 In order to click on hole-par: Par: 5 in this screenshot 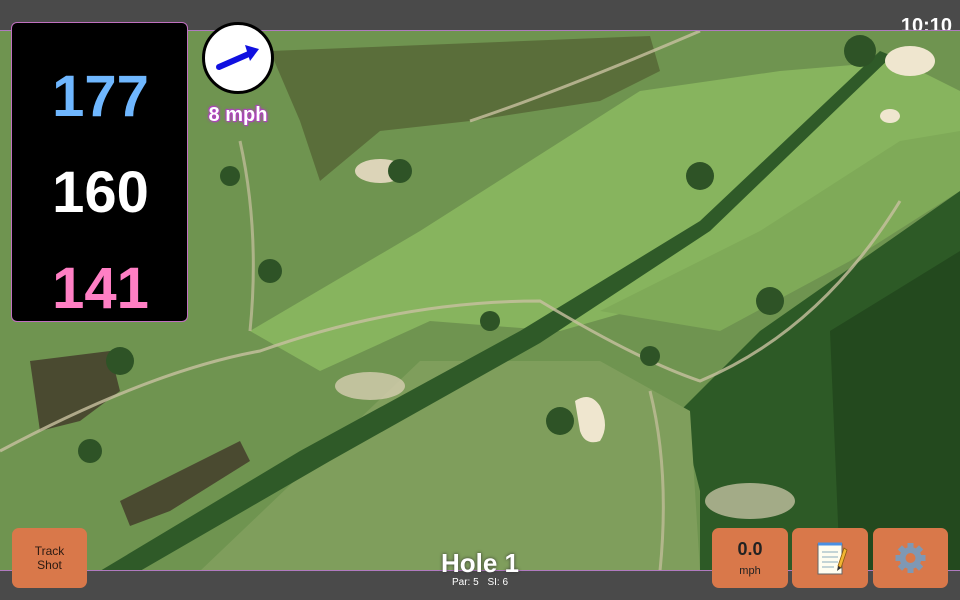, I will do `click(465, 582)`.